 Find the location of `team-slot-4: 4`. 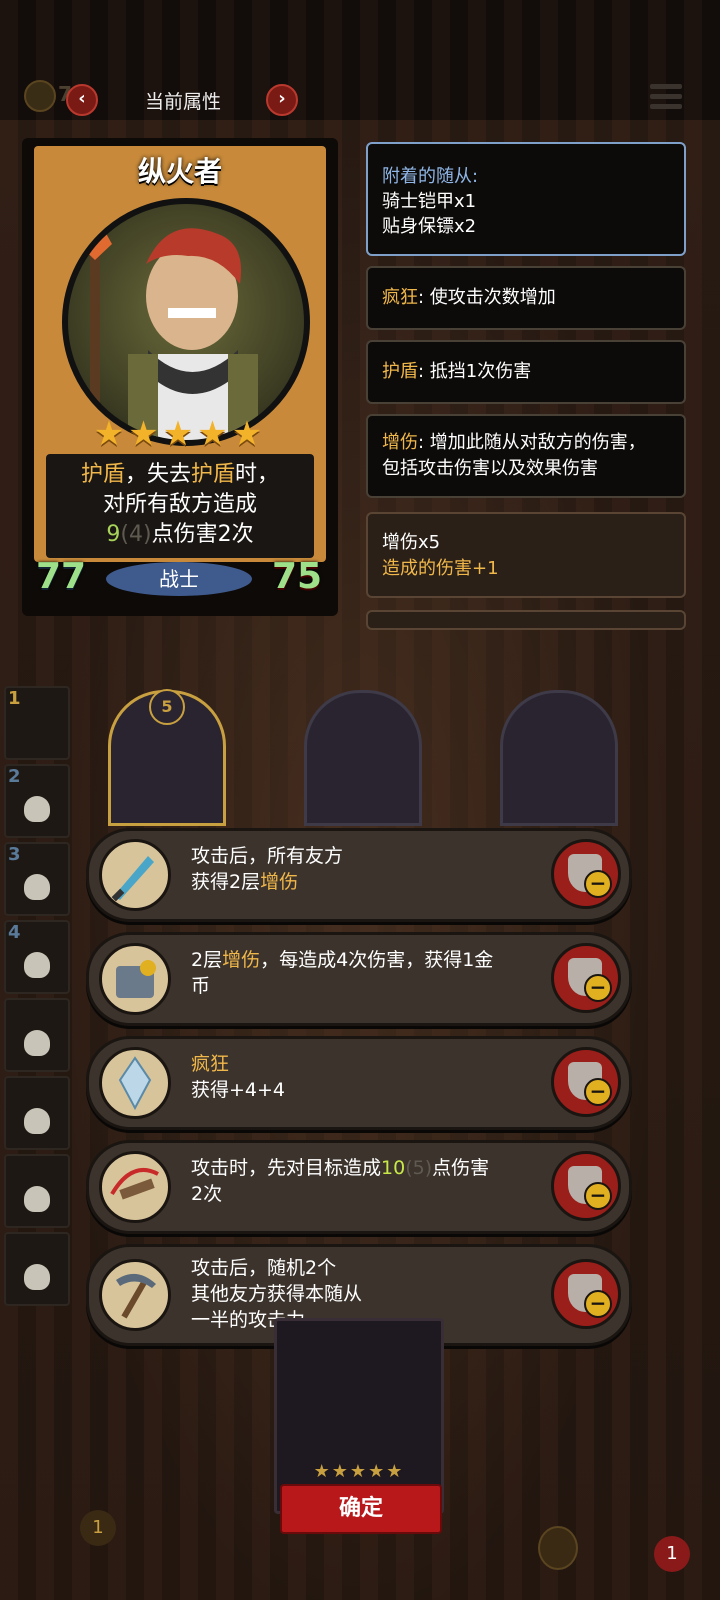

team-slot-4: 4 is located at coordinates (37, 957).